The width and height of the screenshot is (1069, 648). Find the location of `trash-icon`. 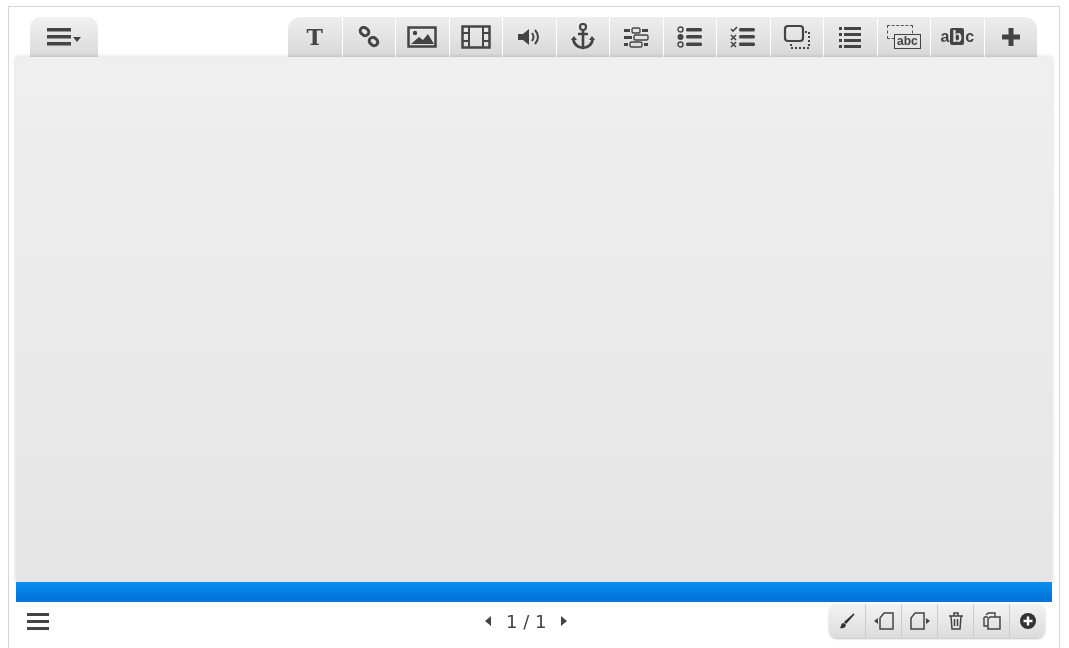

trash-icon is located at coordinates (955, 621).